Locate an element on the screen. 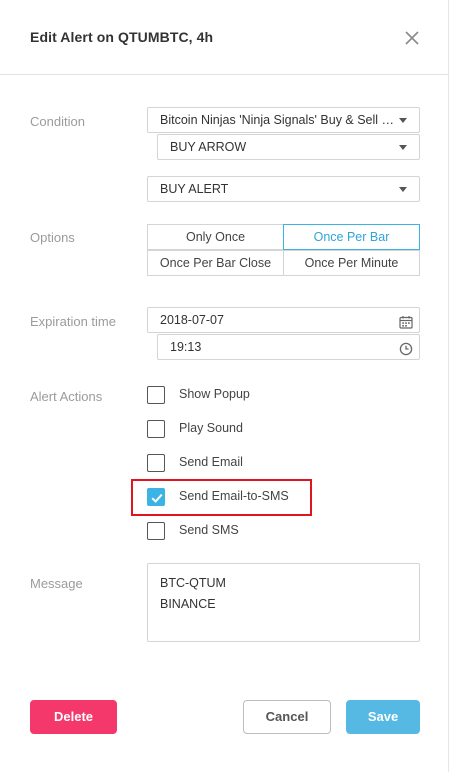 The width and height of the screenshot is (451, 772). expiration-time-value: 19:13 is located at coordinates (186, 347).